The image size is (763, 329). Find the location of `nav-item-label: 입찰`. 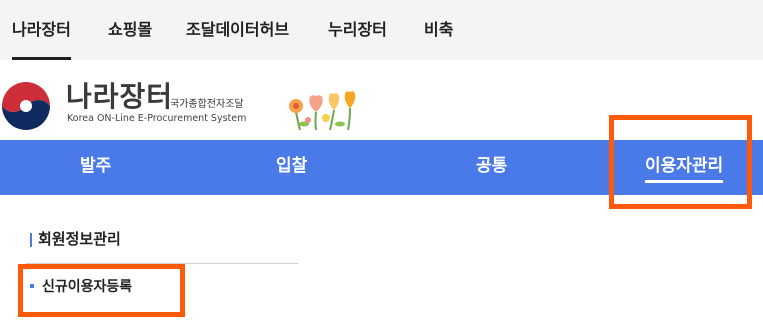

nav-item-label: 입찰 is located at coordinates (292, 166).